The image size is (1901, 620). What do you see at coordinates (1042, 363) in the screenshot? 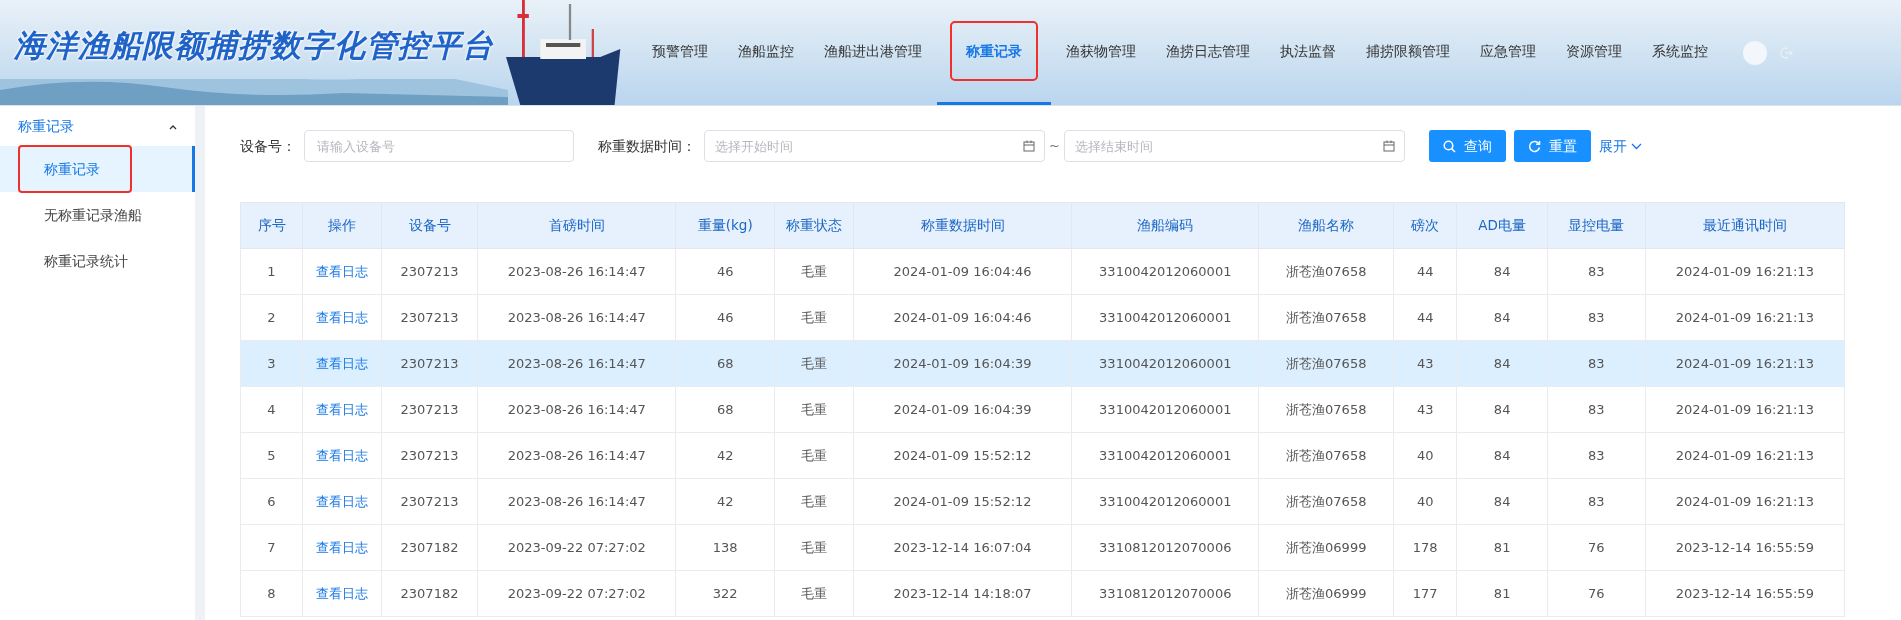
I see `table-row: 3 查看日志 2307213 2023-08-26 16:14:47 68 毛重 2024-01-09 16:04:39 3310042012060001 浙苍渔07658 43 84 83 2024-01-09 16:21:13` at bounding box center [1042, 363].